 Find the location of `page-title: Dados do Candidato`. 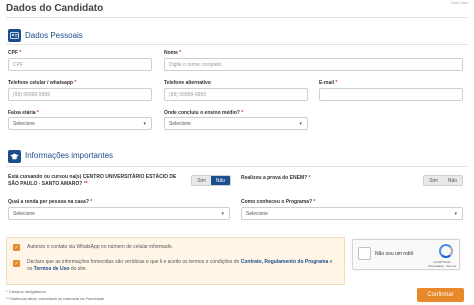

page-title: Dados do Candidato is located at coordinates (55, 8).